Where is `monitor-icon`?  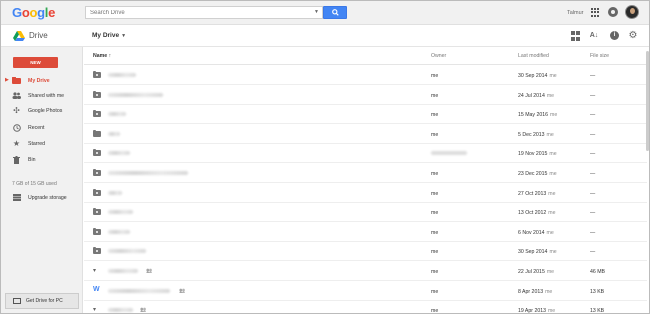
monitor-icon is located at coordinates (17, 301).